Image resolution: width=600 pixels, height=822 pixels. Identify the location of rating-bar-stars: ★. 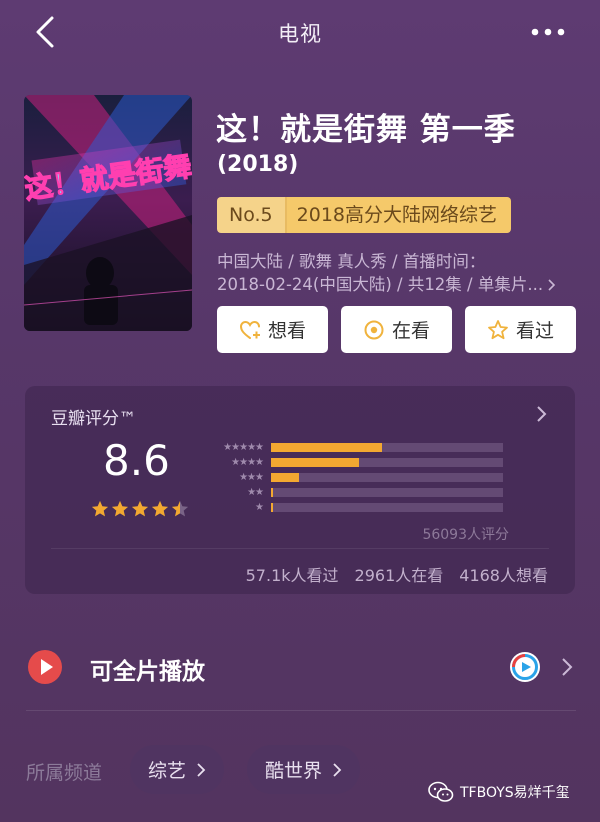
(259, 507).